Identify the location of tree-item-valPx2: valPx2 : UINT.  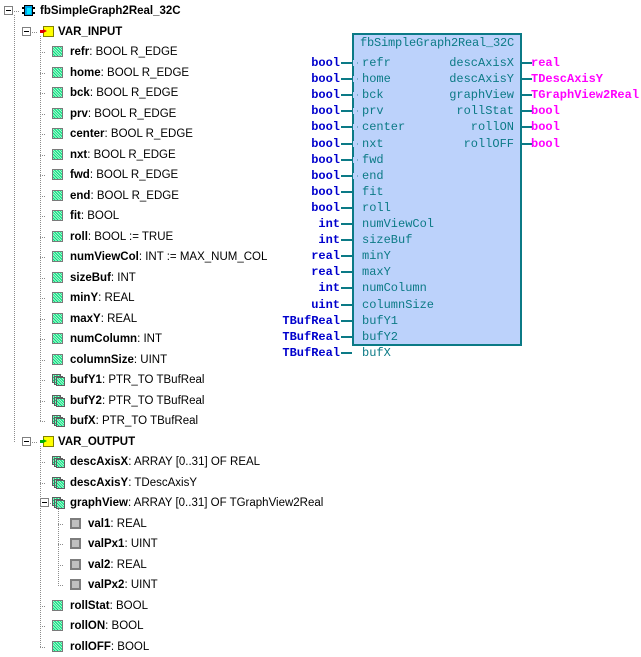
(123, 585).